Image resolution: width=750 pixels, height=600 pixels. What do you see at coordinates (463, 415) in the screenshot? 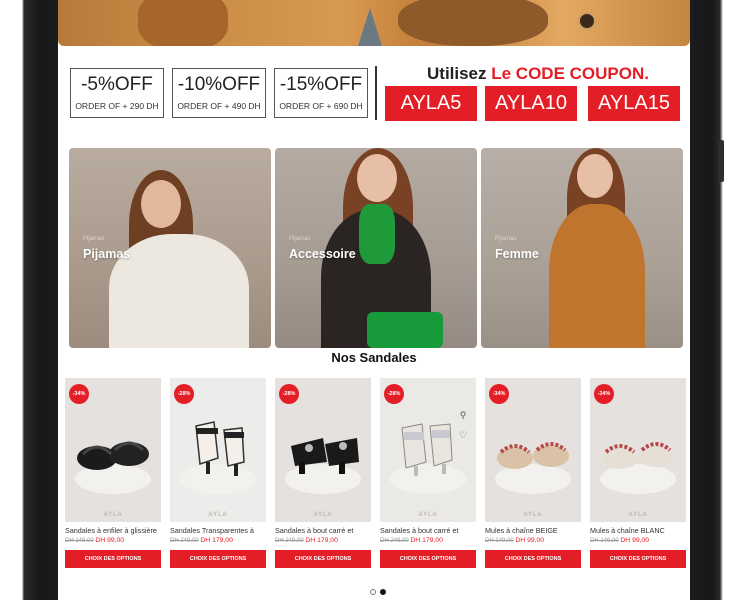
I see `search-icon: ⚲` at bounding box center [463, 415].